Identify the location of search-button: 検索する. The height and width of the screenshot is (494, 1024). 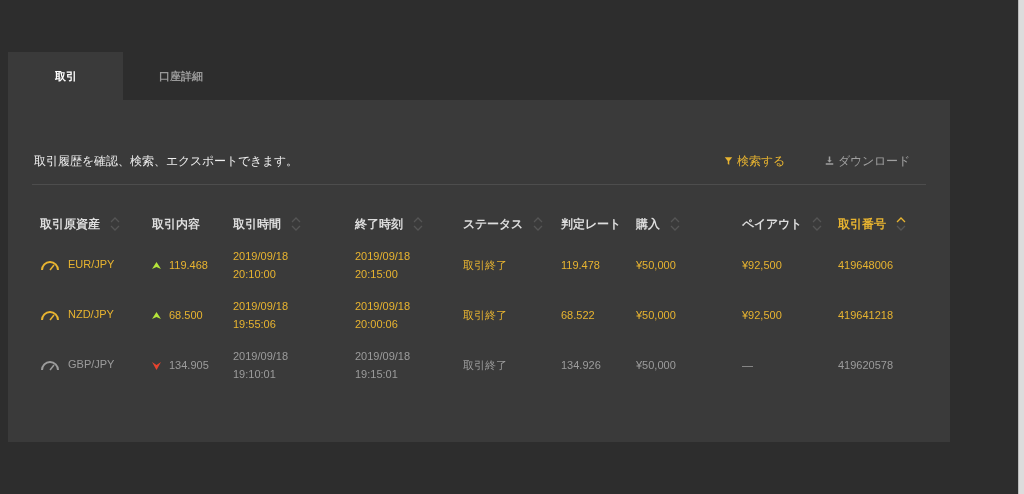
(754, 161).